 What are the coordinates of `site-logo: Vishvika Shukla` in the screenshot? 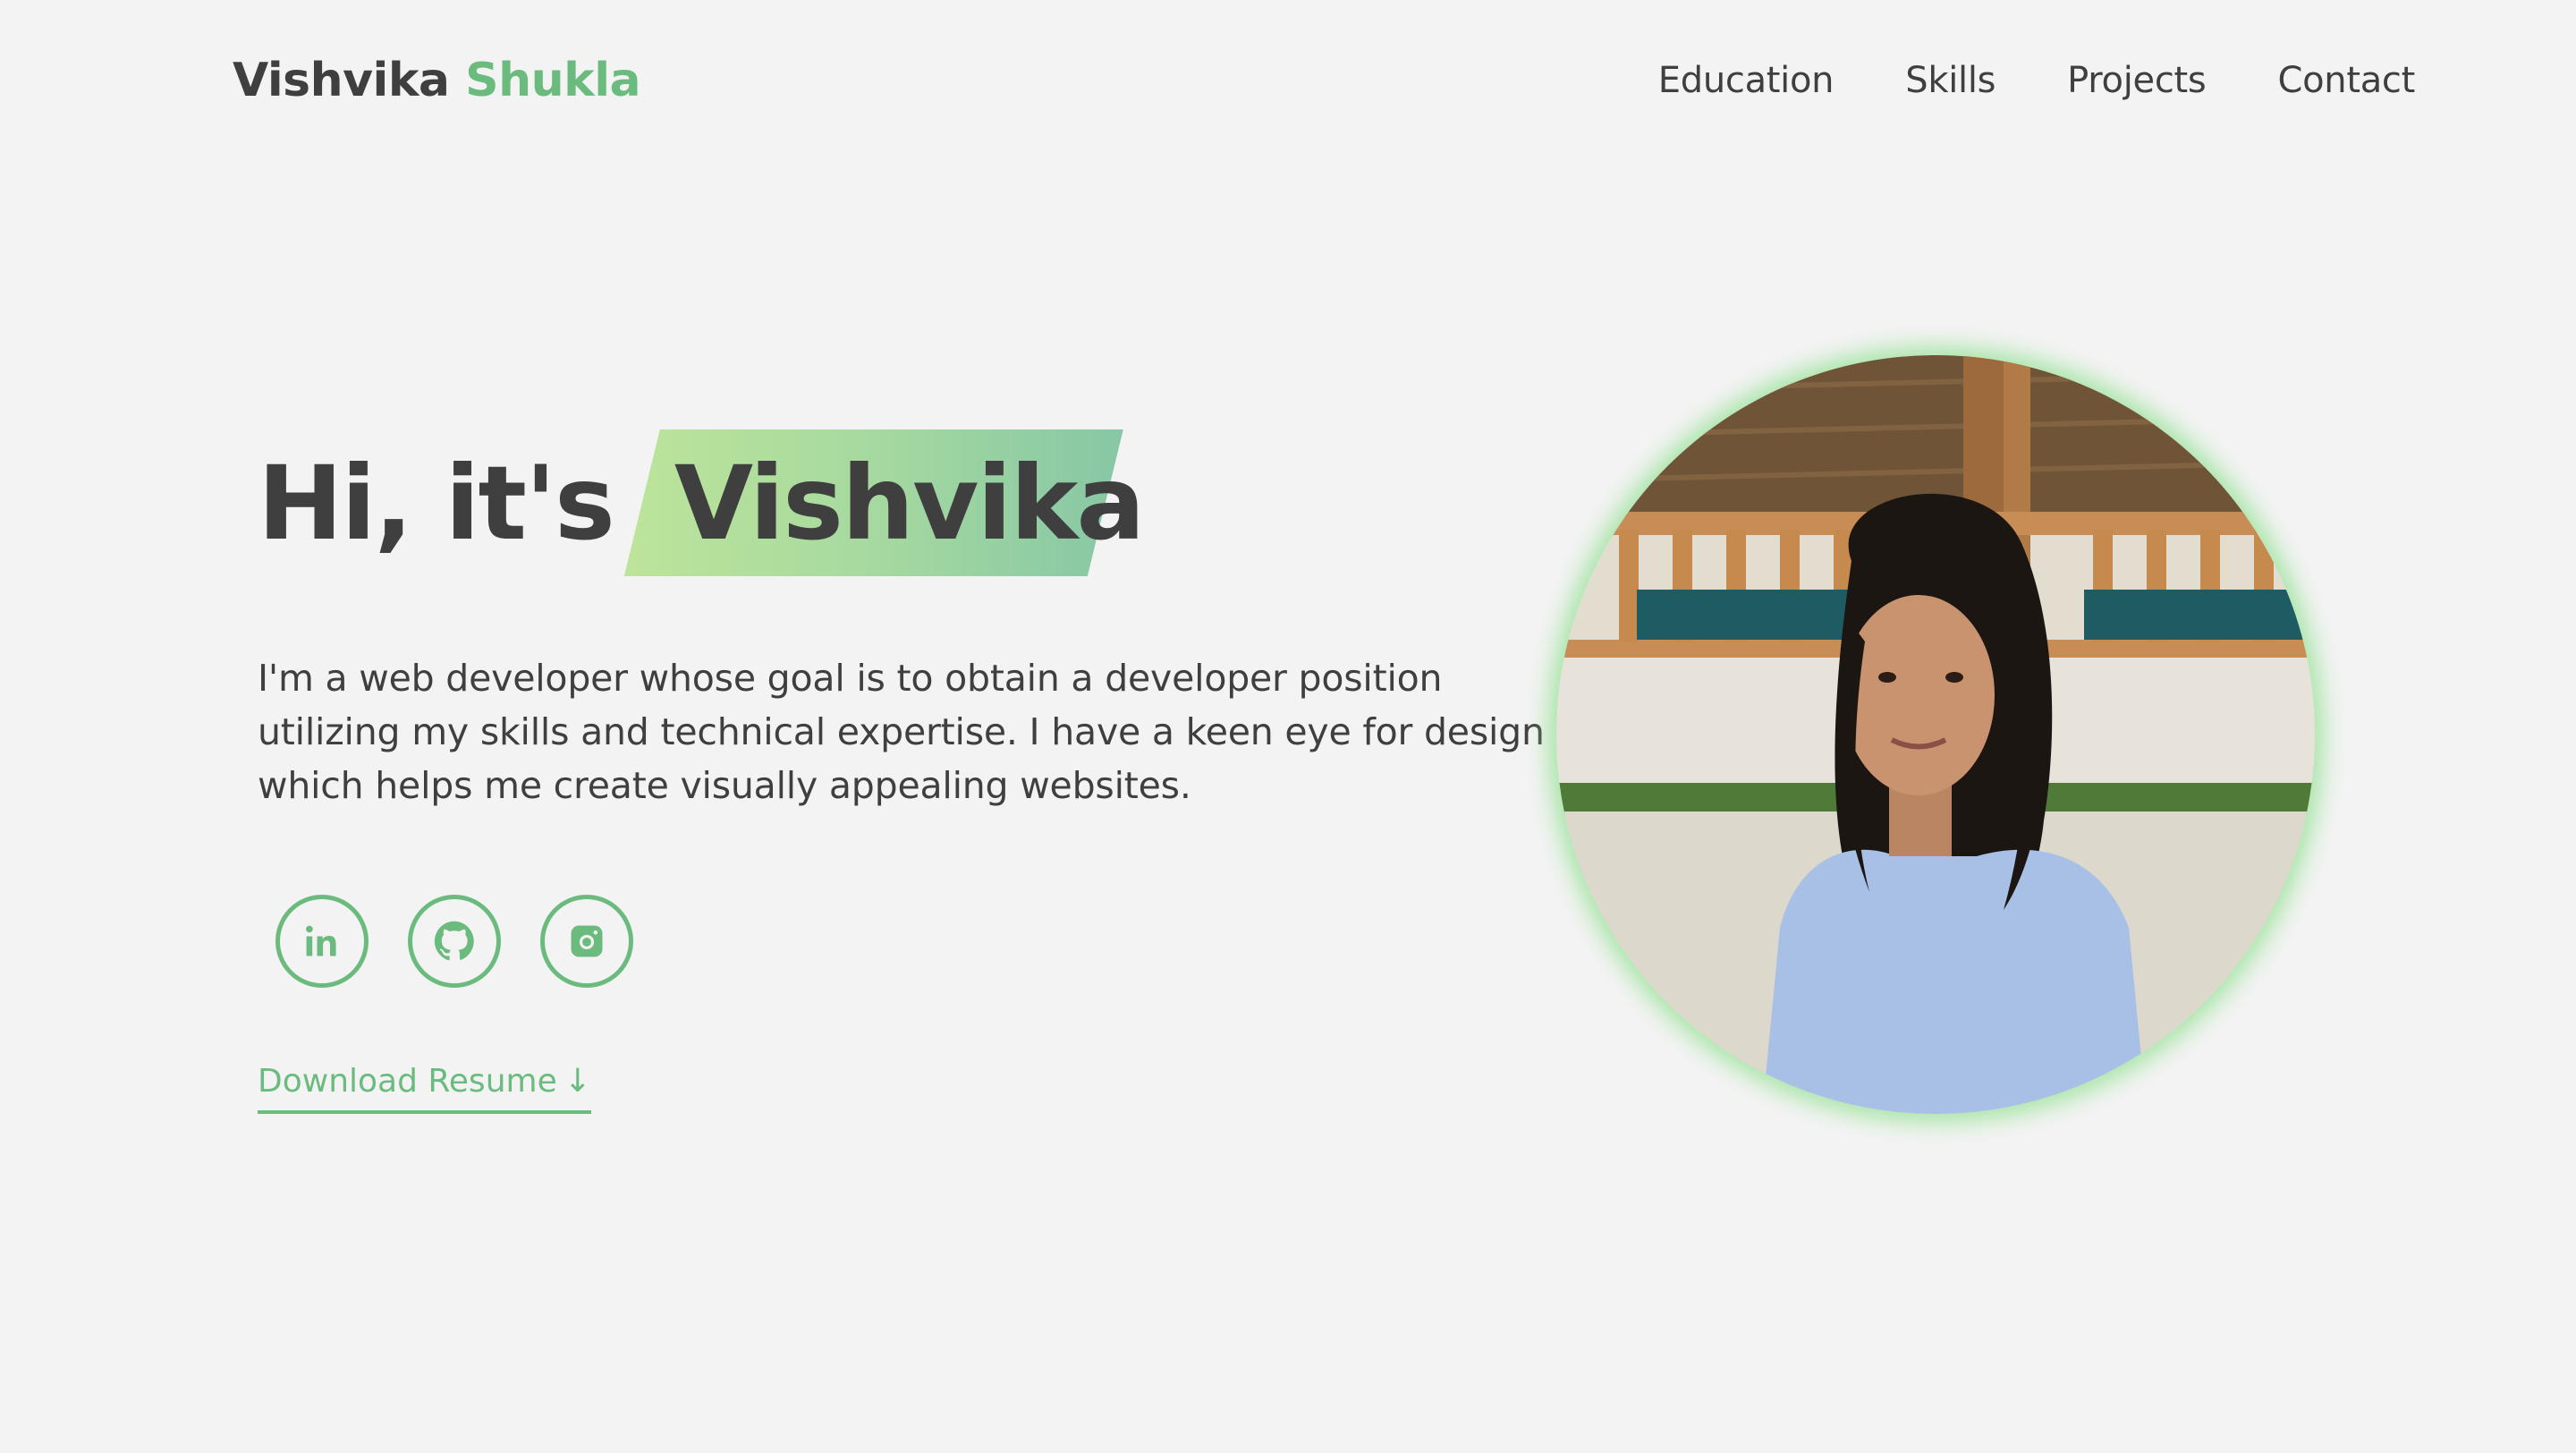 It's located at (437, 80).